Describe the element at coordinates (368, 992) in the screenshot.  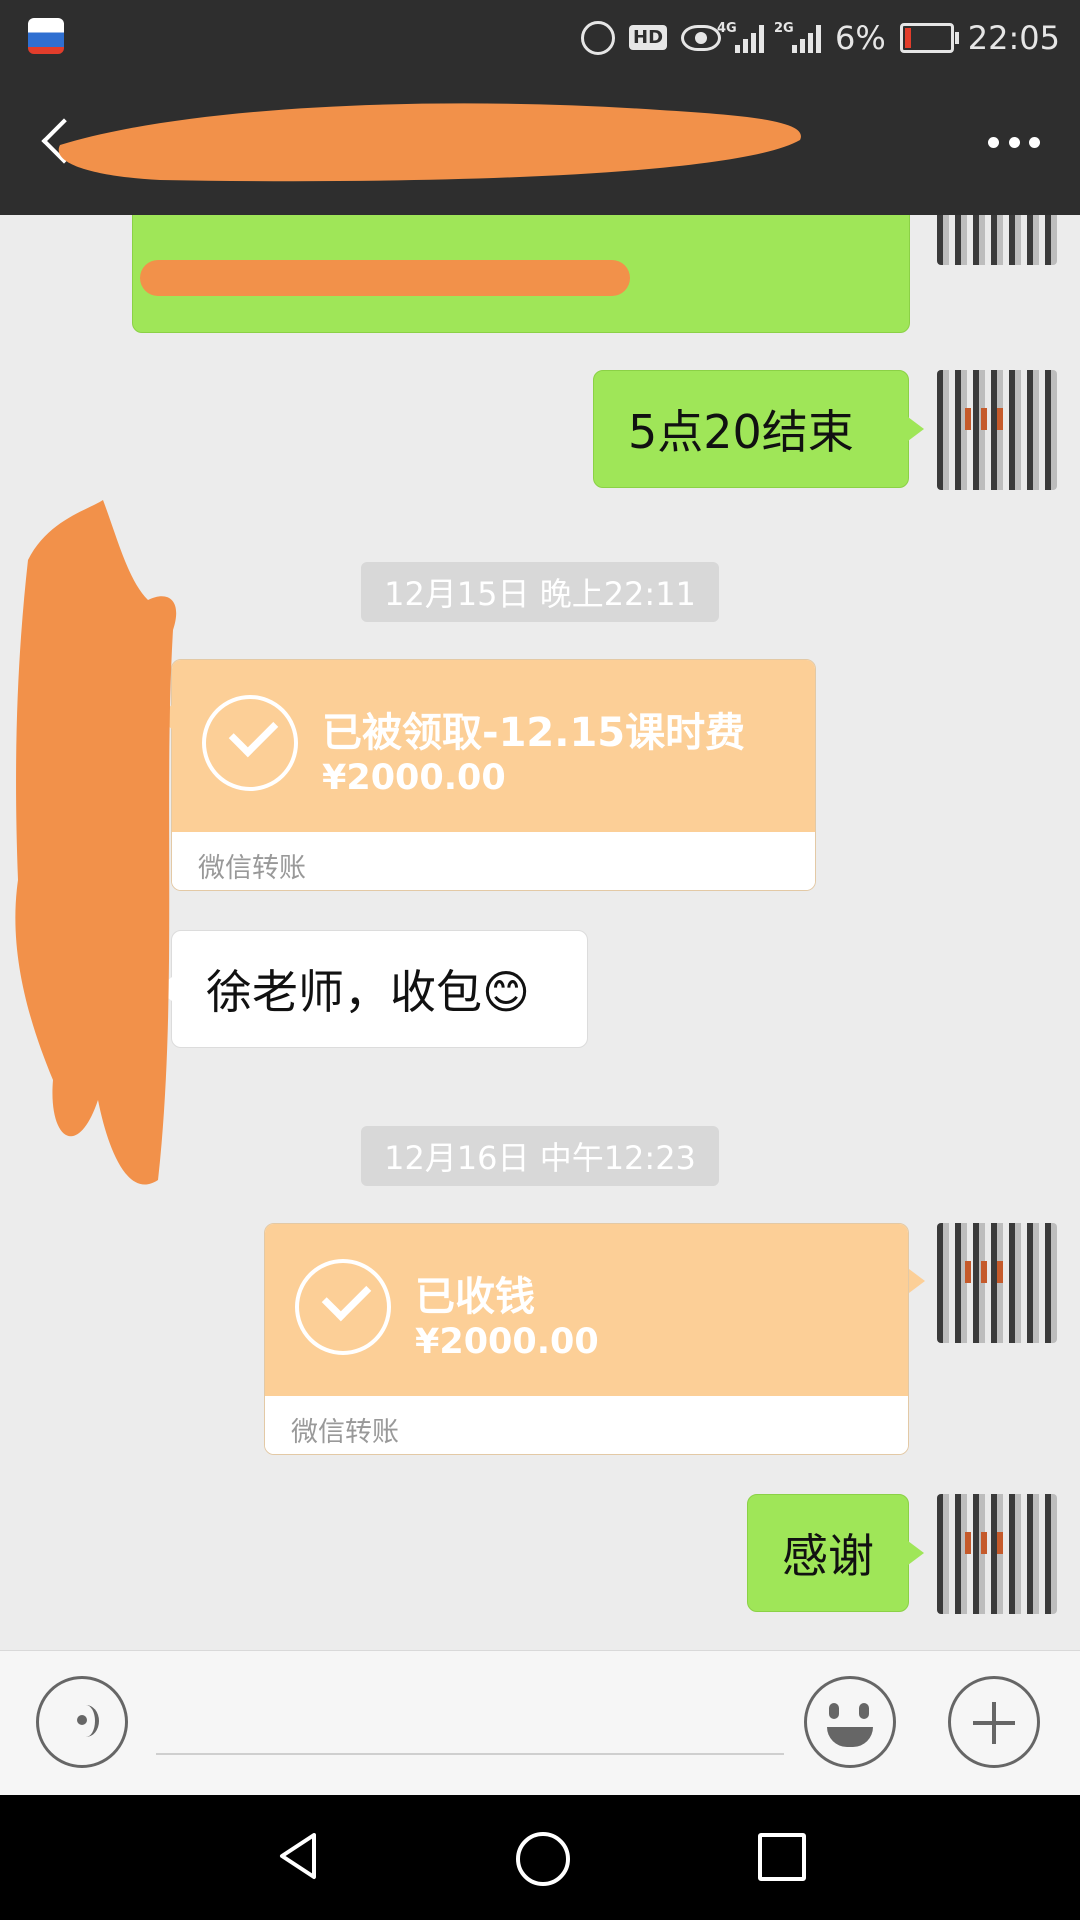
I see `message-text: 徐老师，收包😊` at that location.